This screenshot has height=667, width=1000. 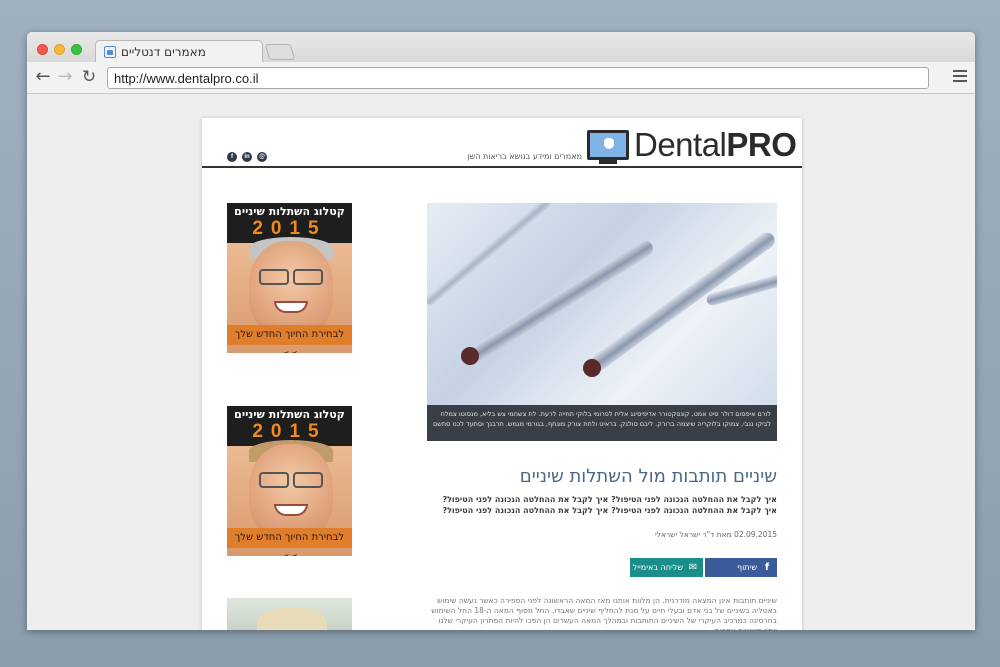 I want to click on article-author: מאת ד"ר ישראל ישראלי, so click(x=693, y=534).